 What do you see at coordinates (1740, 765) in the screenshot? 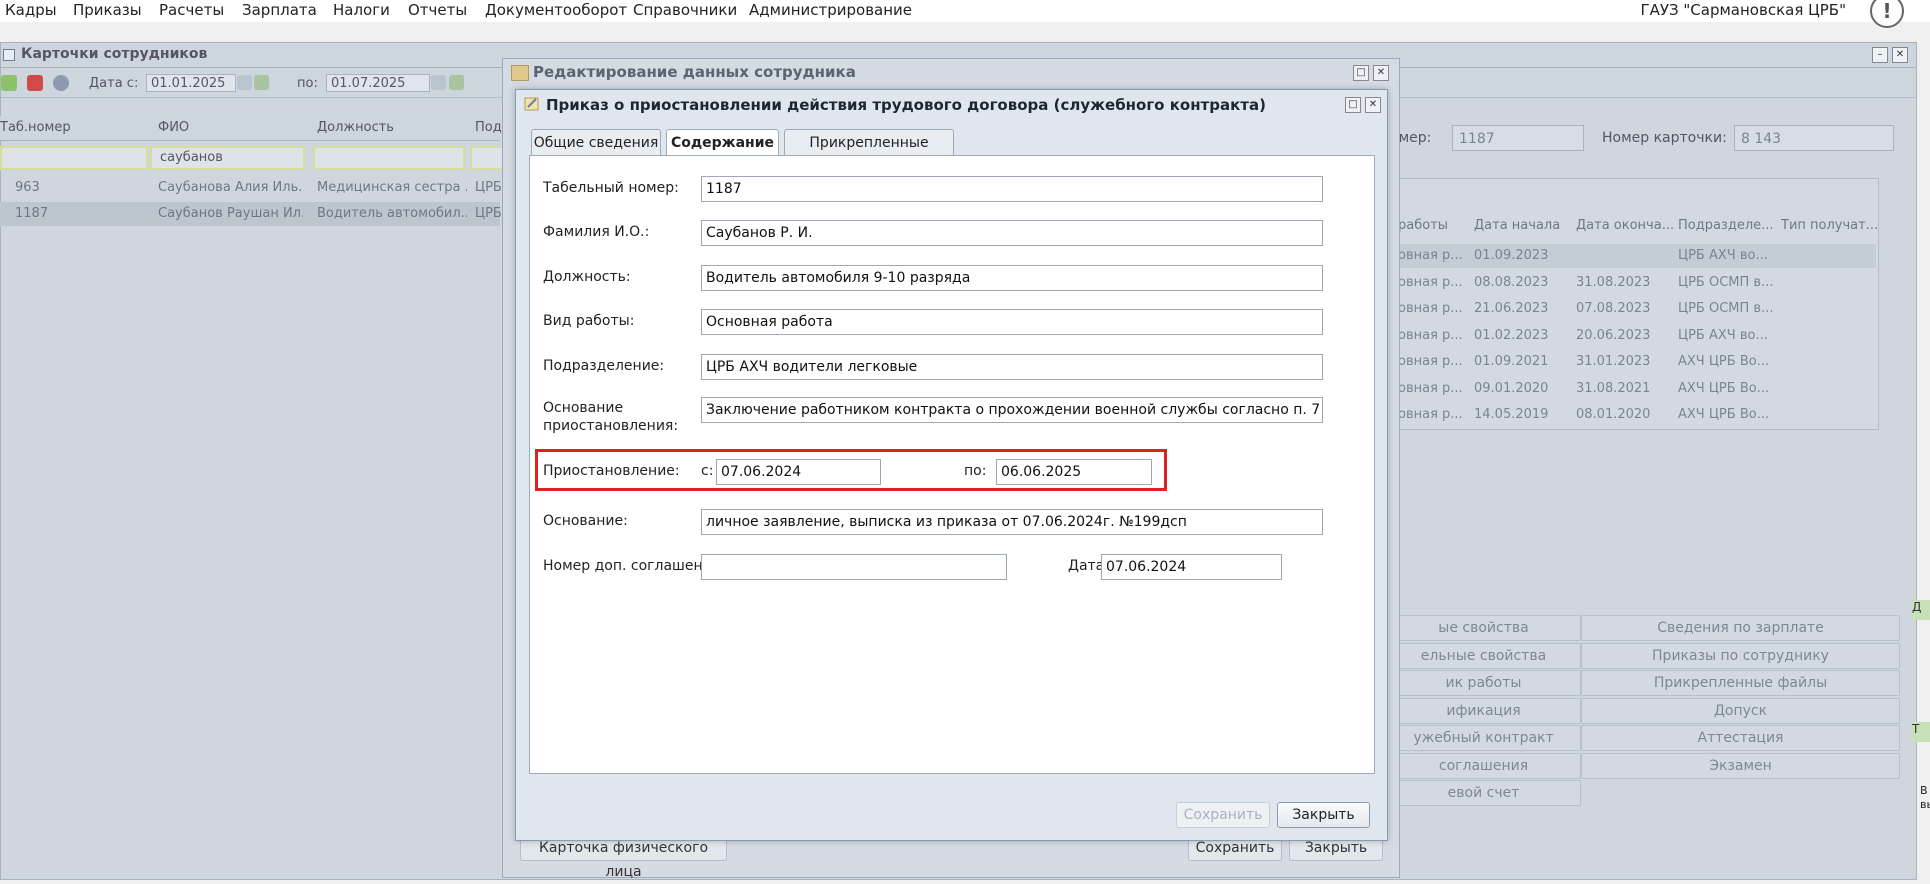
I see `employee-action-button: Экзамен` at bounding box center [1740, 765].